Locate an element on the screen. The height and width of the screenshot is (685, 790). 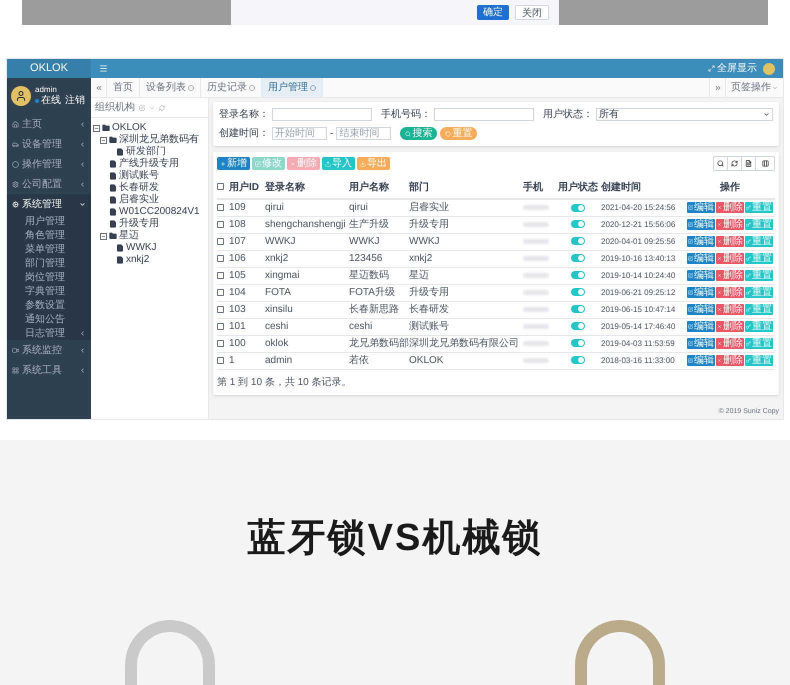
menu-icon is located at coordinates (103, 68).